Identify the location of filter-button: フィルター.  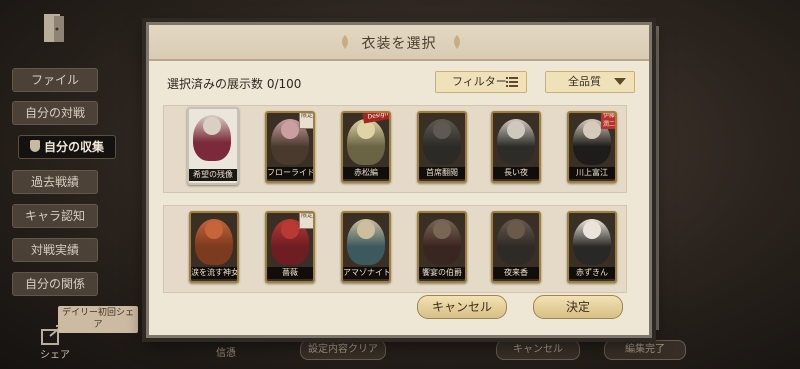
(481, 82).